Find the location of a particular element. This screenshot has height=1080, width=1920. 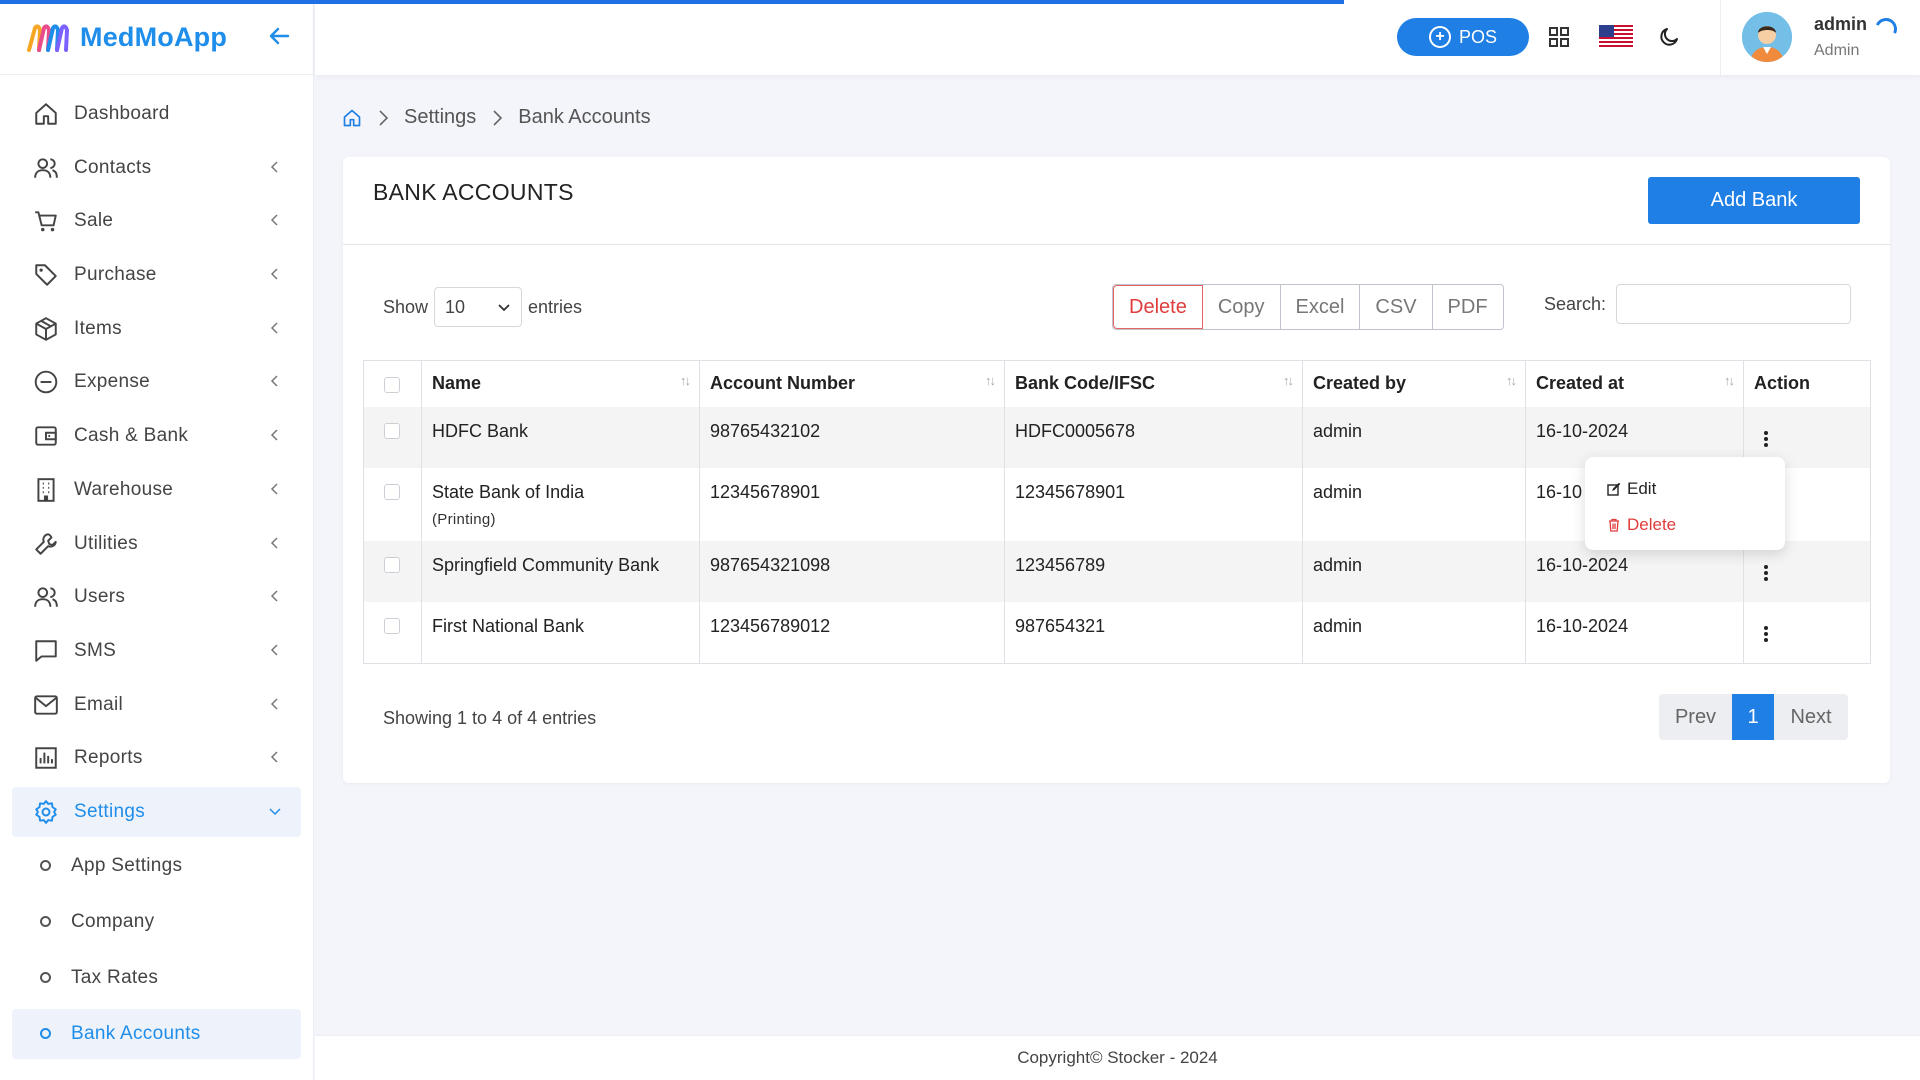

sidebar-item-items: Items is located at coordinates (156, 329).